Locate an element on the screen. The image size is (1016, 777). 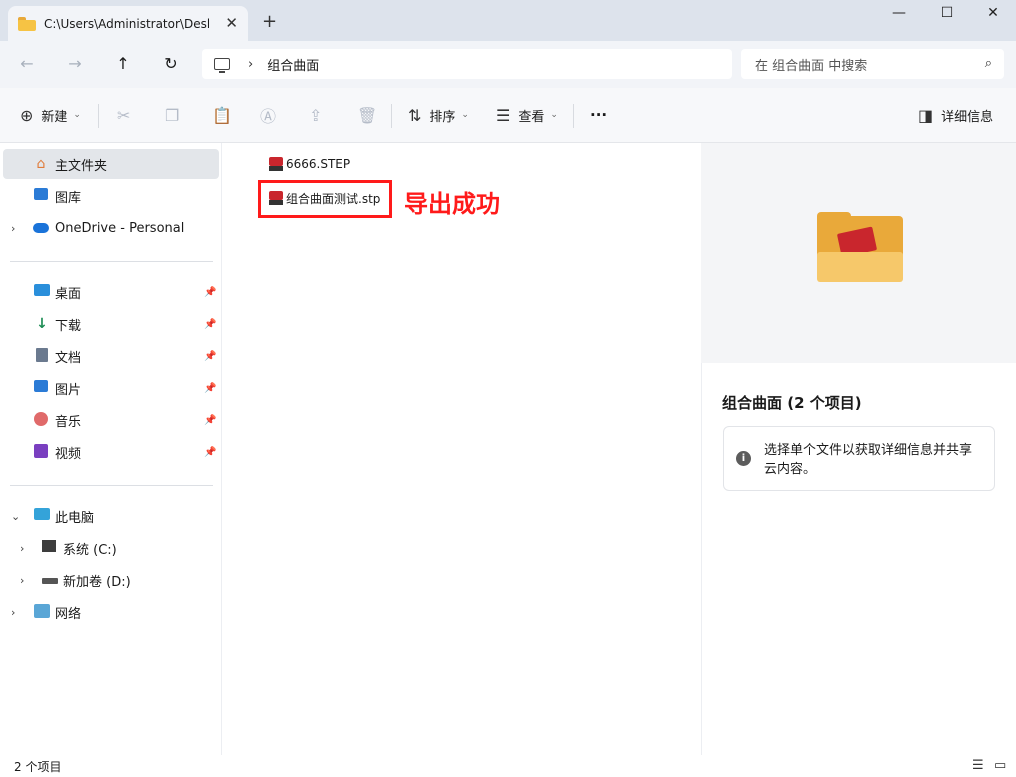
sidebar-item-desktop: 桌面 📌 is located at coordinates (111, 292).